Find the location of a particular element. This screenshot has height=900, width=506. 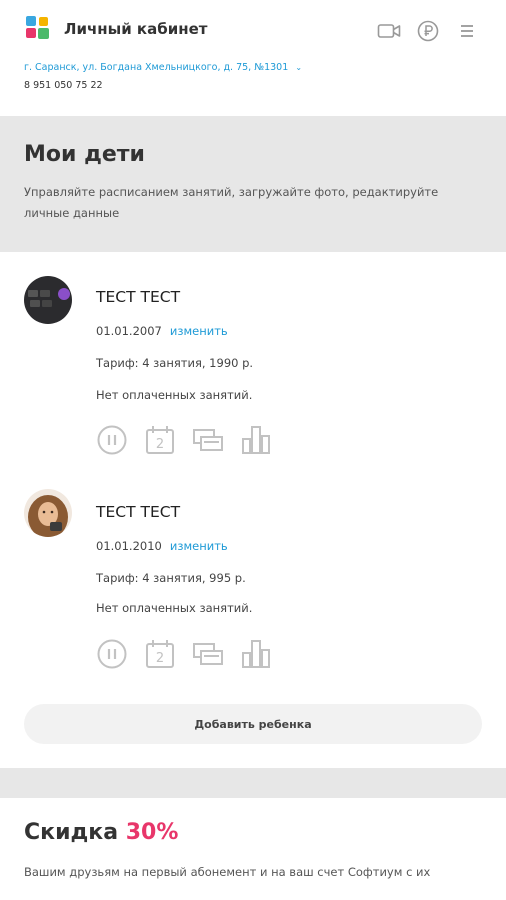

ruble-icon is located at coordinates (428, 31).